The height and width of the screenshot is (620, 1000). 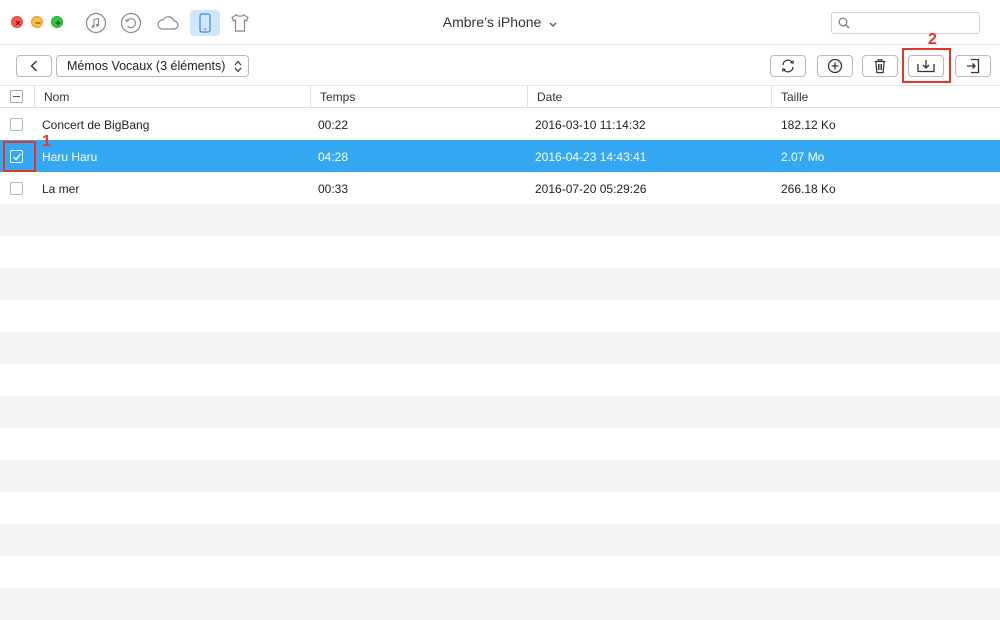 I want to click on refresh-button, so click(x=788, y=66).